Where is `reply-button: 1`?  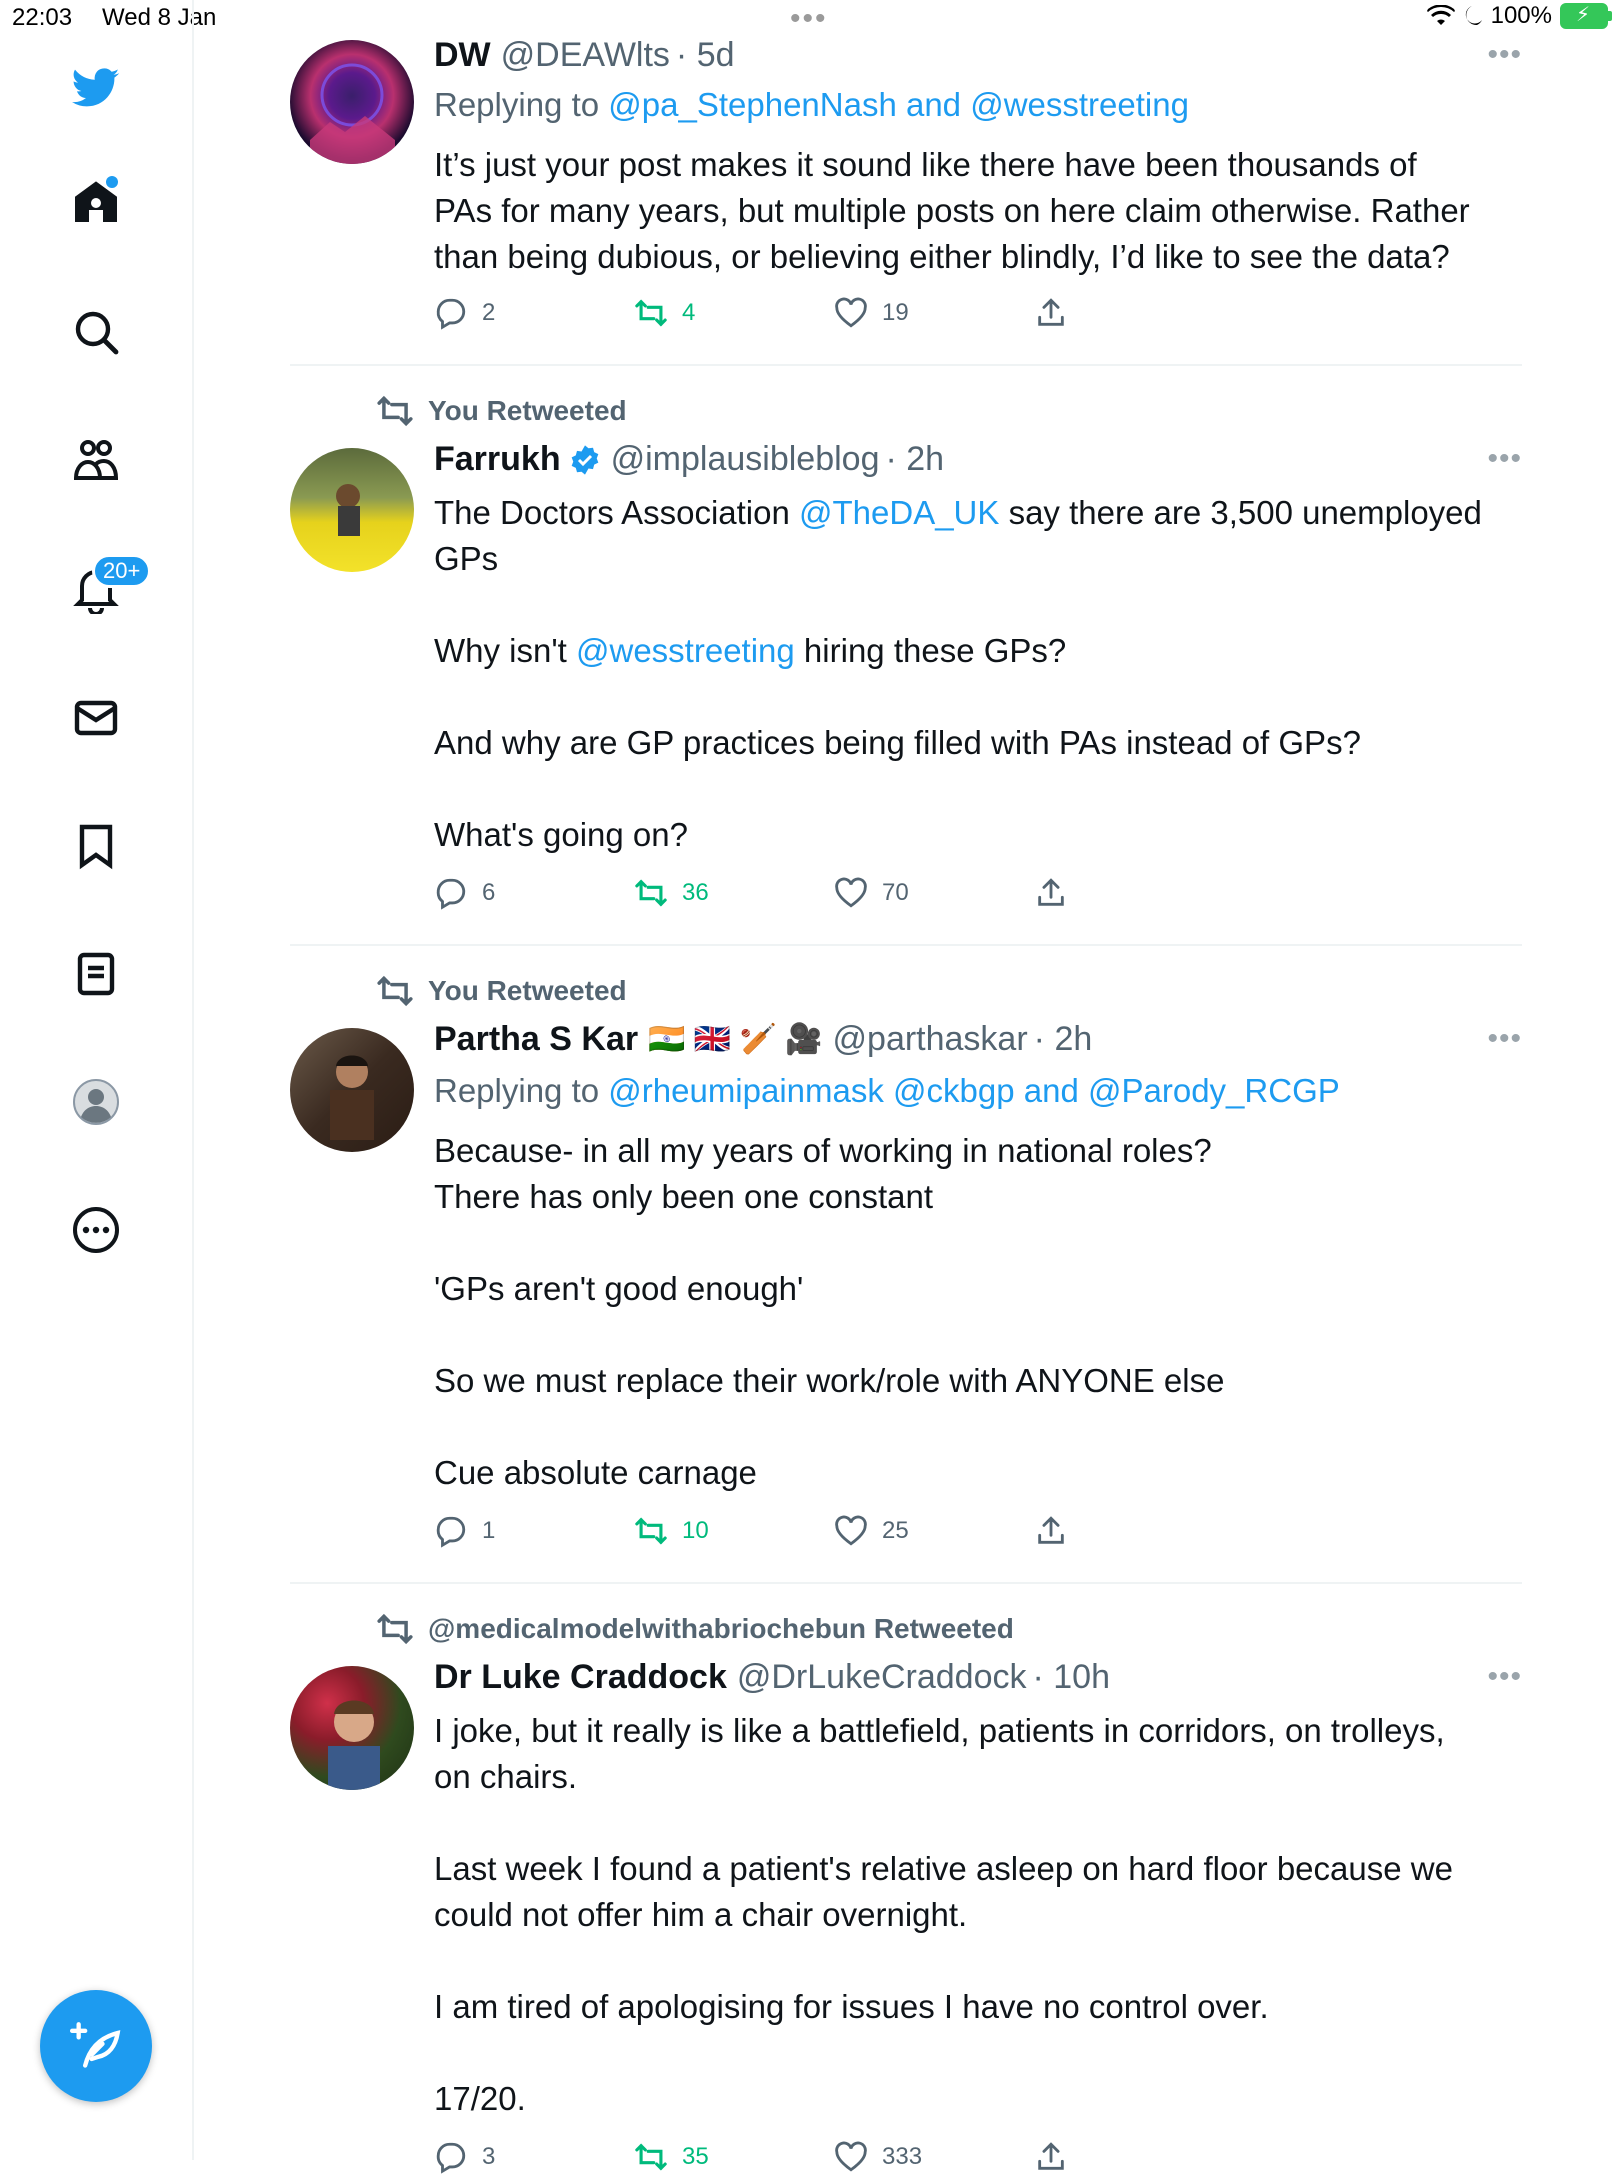 reply-button: 1 is located at coordinates (464, 1531).